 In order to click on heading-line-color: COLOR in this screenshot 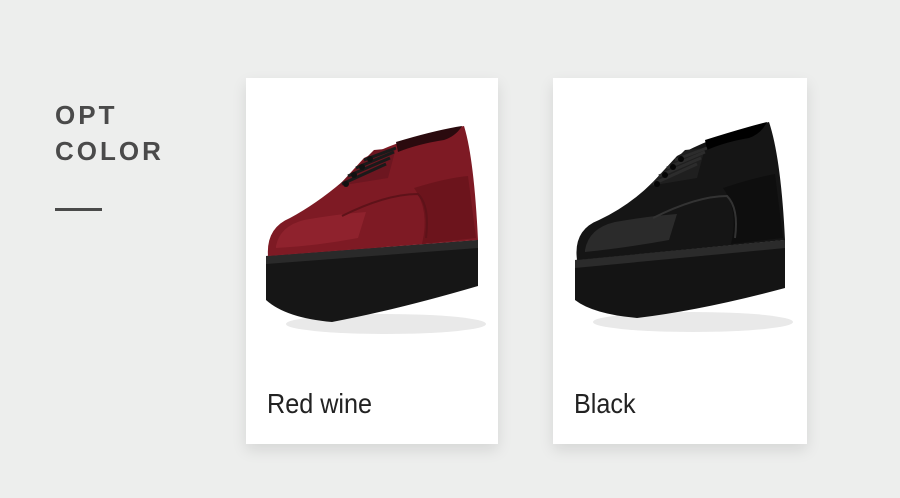, I will do `click(109, 151)`.